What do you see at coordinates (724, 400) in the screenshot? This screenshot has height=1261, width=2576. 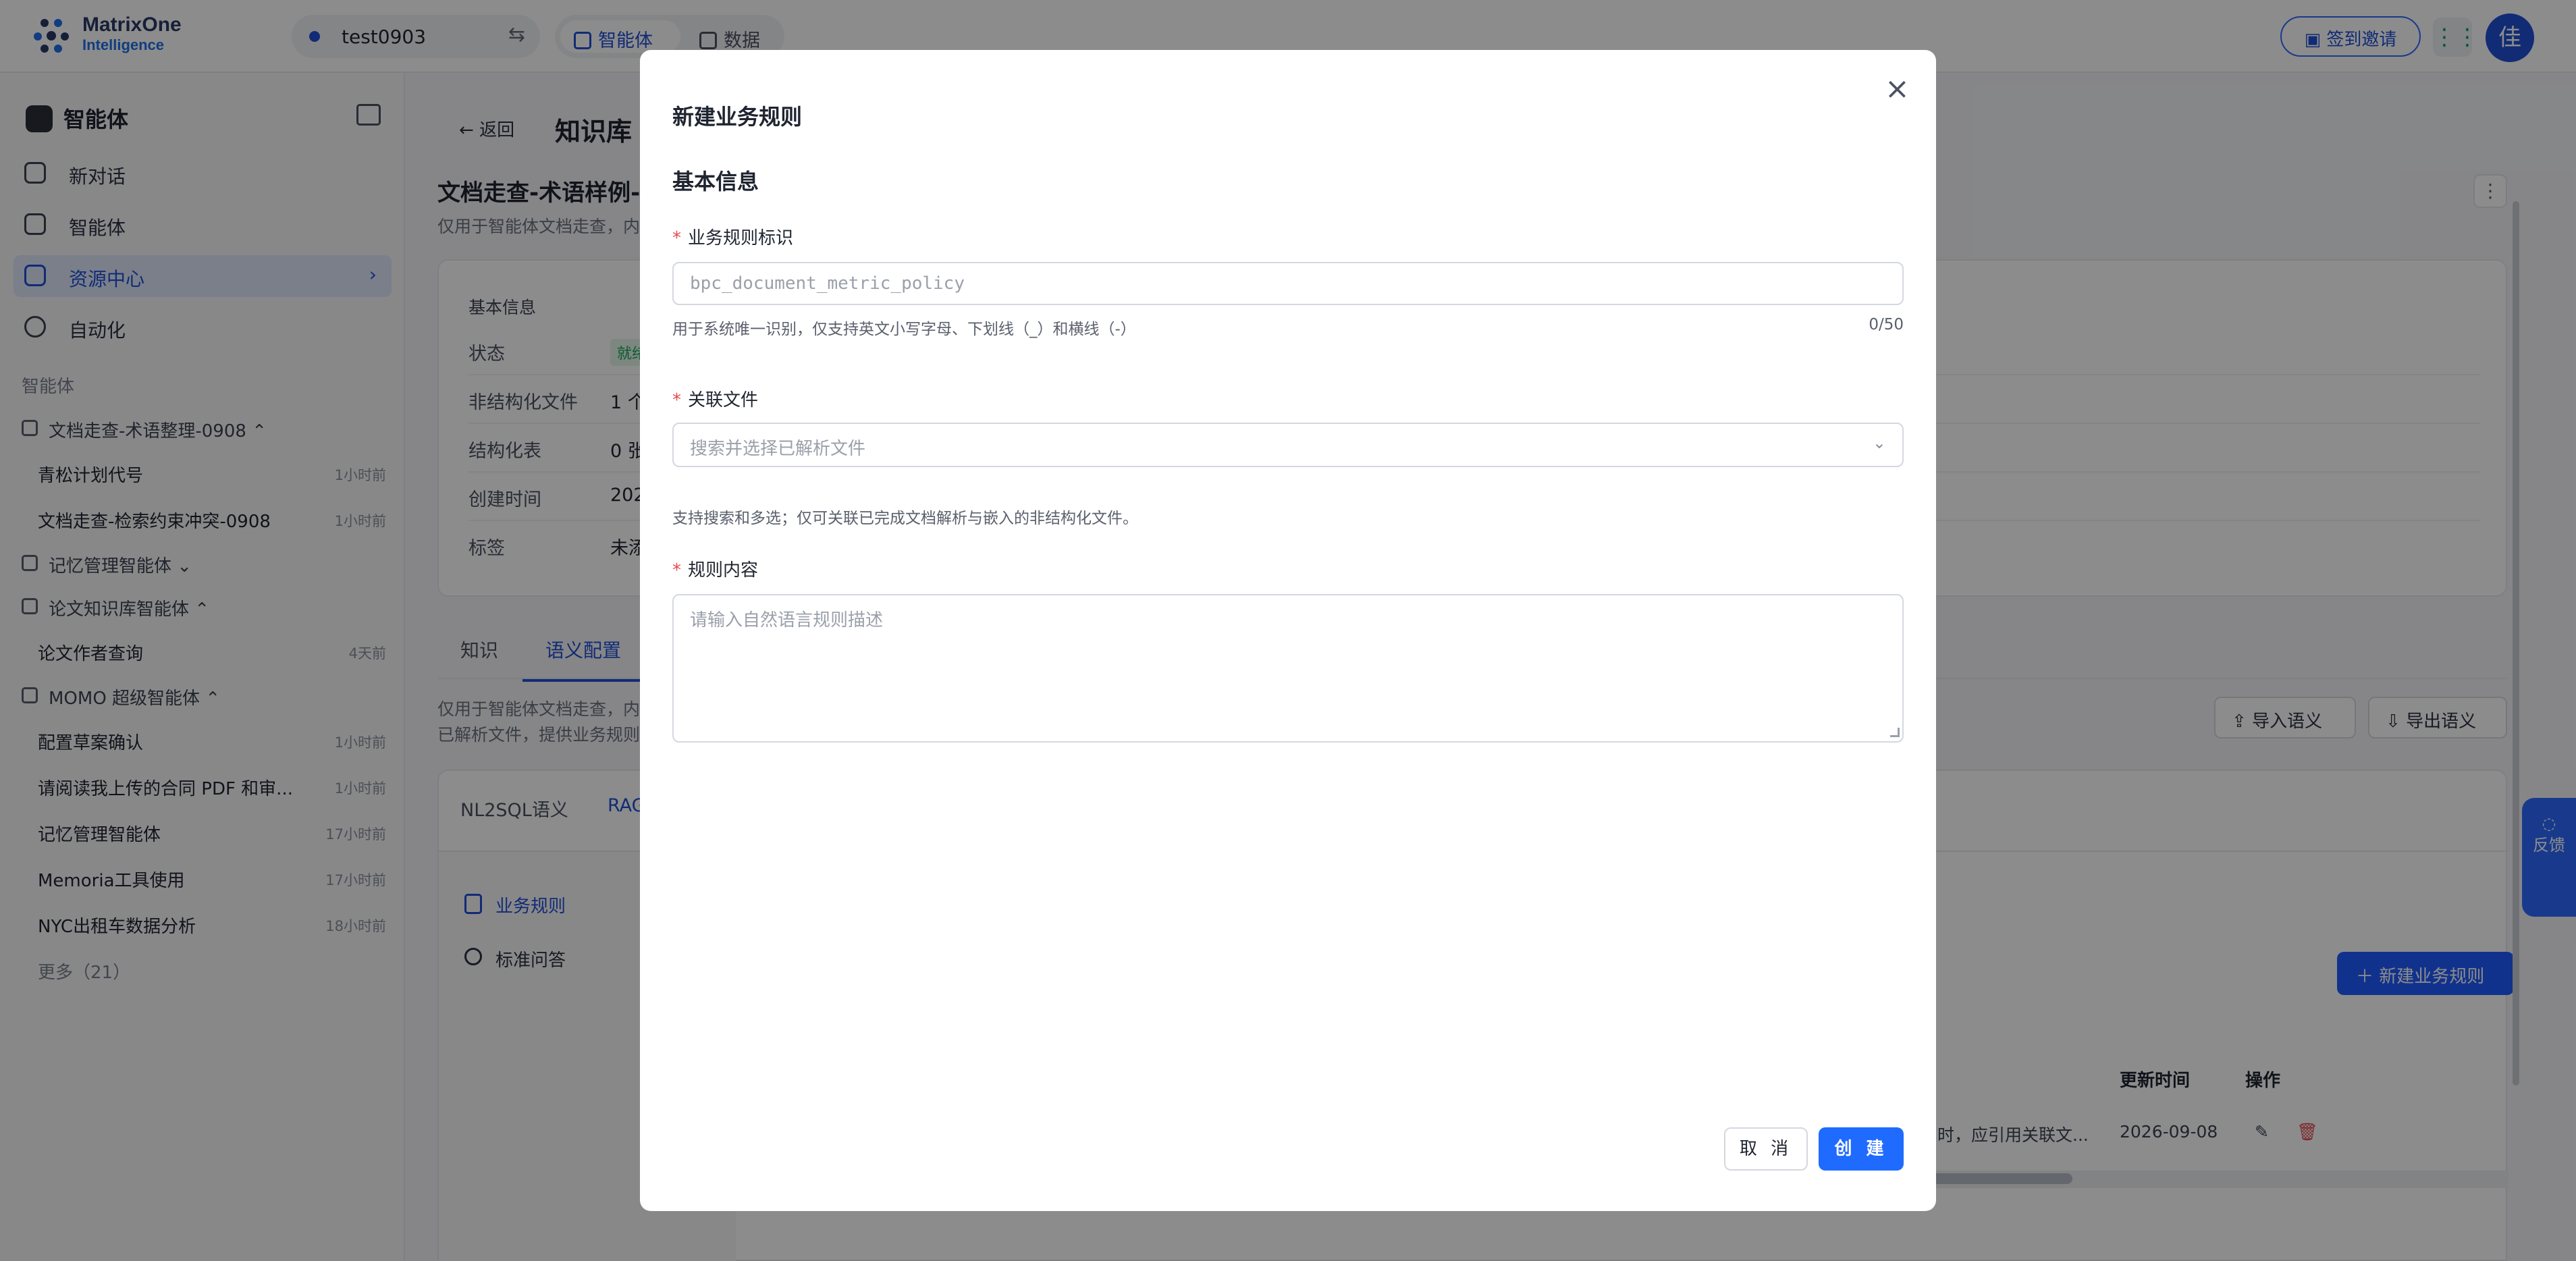 I see `related-files-label-text: 关联文件` at bounding box center [724, 400].